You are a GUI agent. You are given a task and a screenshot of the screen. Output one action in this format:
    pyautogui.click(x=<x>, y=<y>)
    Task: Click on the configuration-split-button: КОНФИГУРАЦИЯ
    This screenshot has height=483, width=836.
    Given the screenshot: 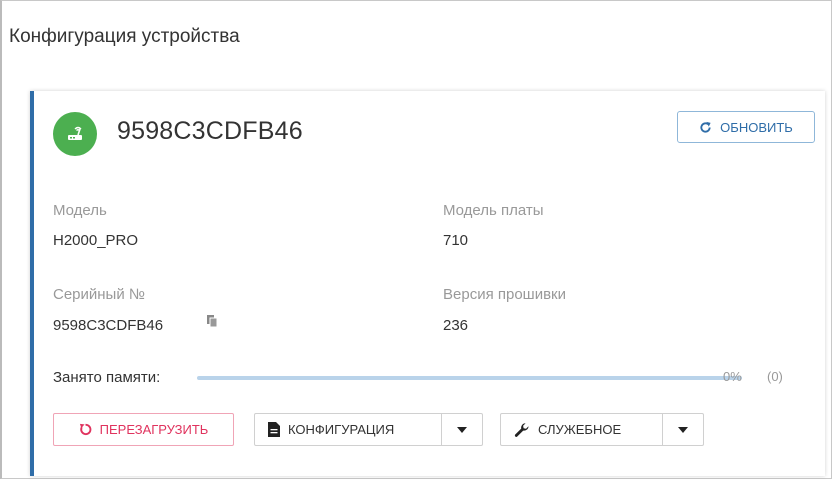 What is the action you would take?
    pyautogui.click(x=368, y=429)
    